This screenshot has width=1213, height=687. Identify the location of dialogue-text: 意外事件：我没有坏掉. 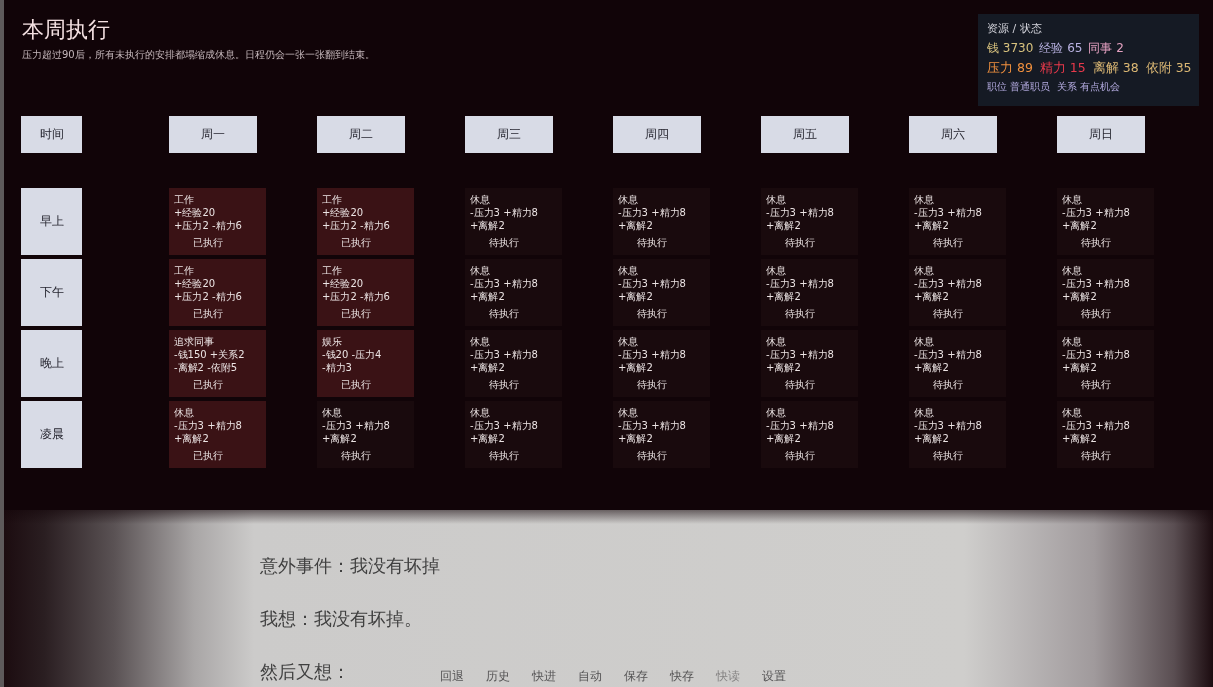
(350, 566).